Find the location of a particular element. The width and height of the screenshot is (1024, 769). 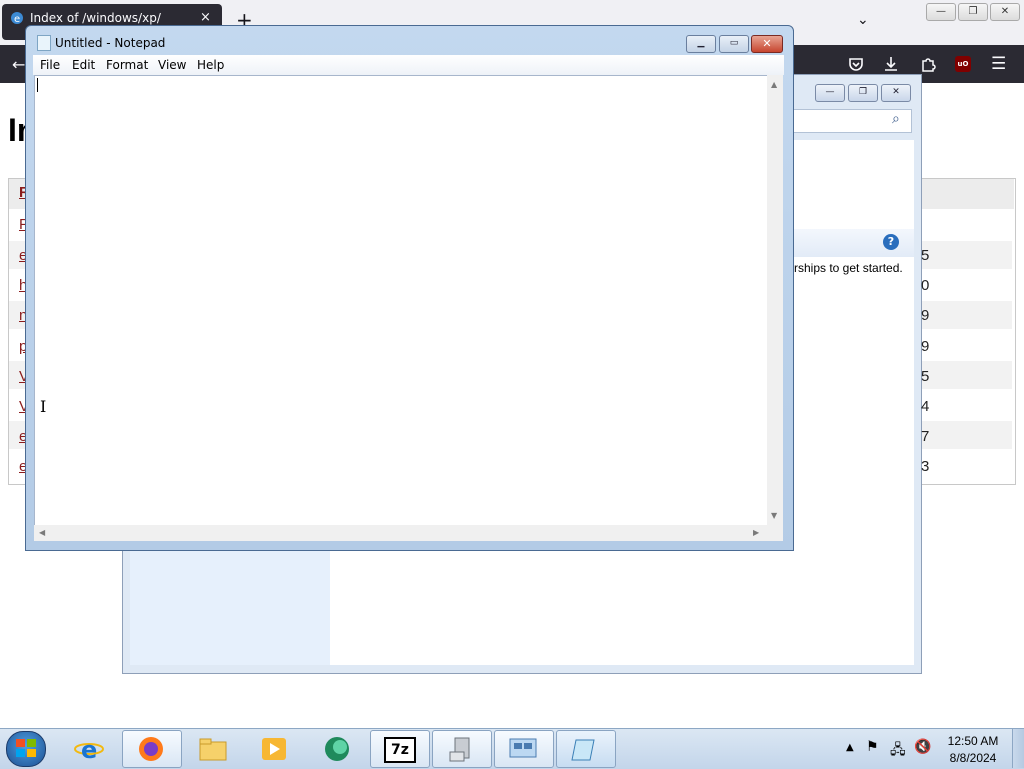

browser-minimize-button: — is located at coordinates (941, 12).